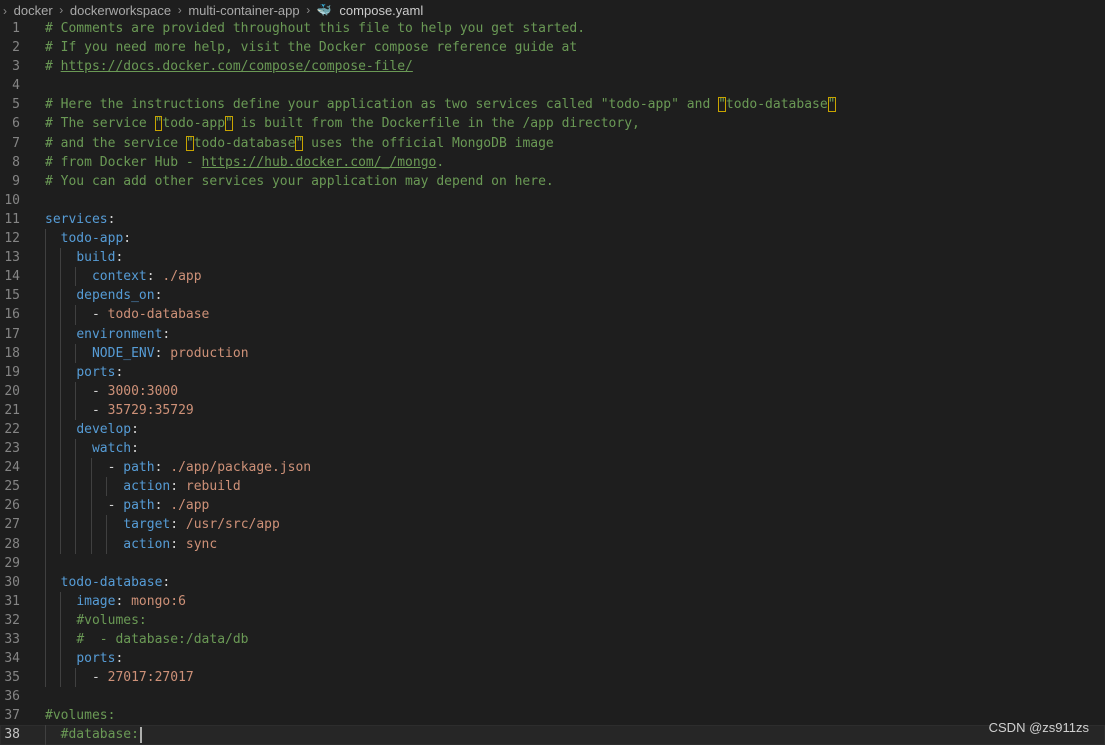  Describe the element at coordinates (115, 296) in the screenshot. I see `code-token: depends_on` at that location.